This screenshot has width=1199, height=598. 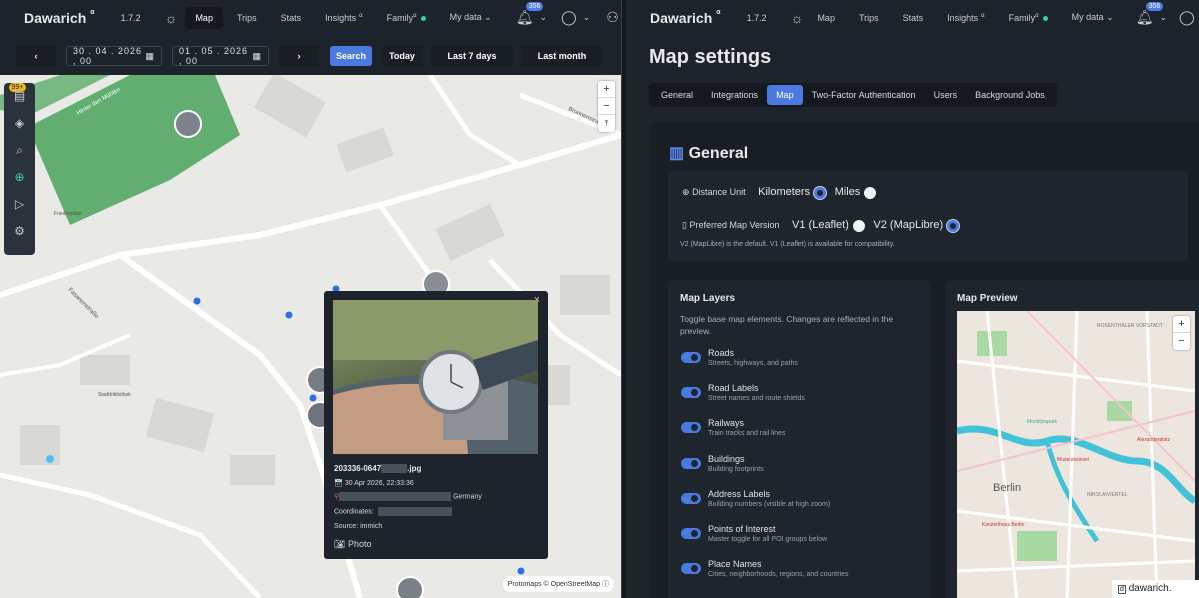 What do you see at coordinates (858, 225) in the screenshot?
I see `radio-v1-leaflet` at bounding box center [858, 225].